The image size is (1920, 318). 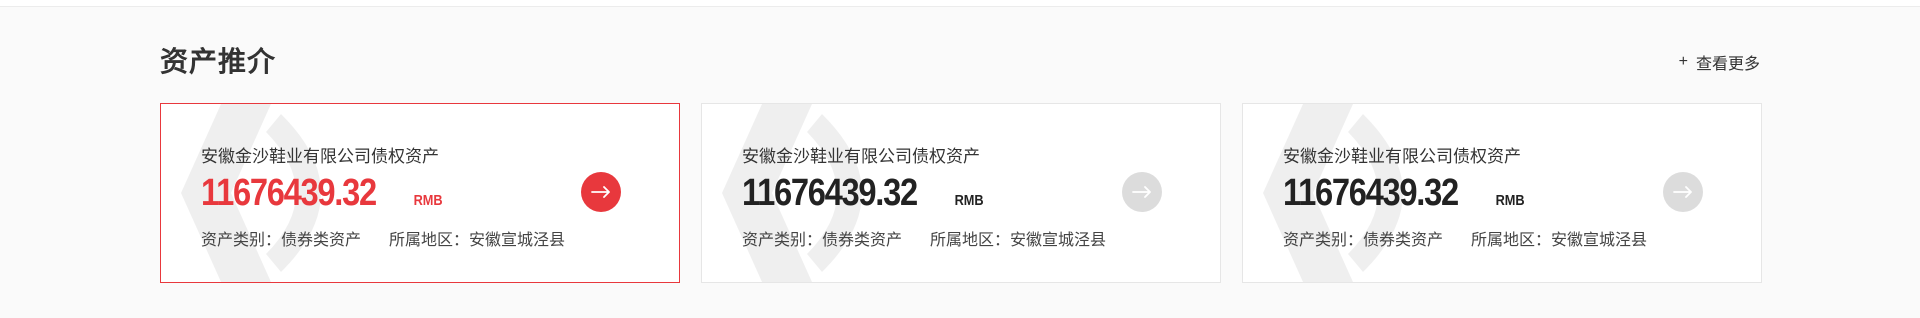 What do you see at coordinates (218, 61) in the screenshot?
I see `section-title: 资产推介` at bounding box center [218, 61].